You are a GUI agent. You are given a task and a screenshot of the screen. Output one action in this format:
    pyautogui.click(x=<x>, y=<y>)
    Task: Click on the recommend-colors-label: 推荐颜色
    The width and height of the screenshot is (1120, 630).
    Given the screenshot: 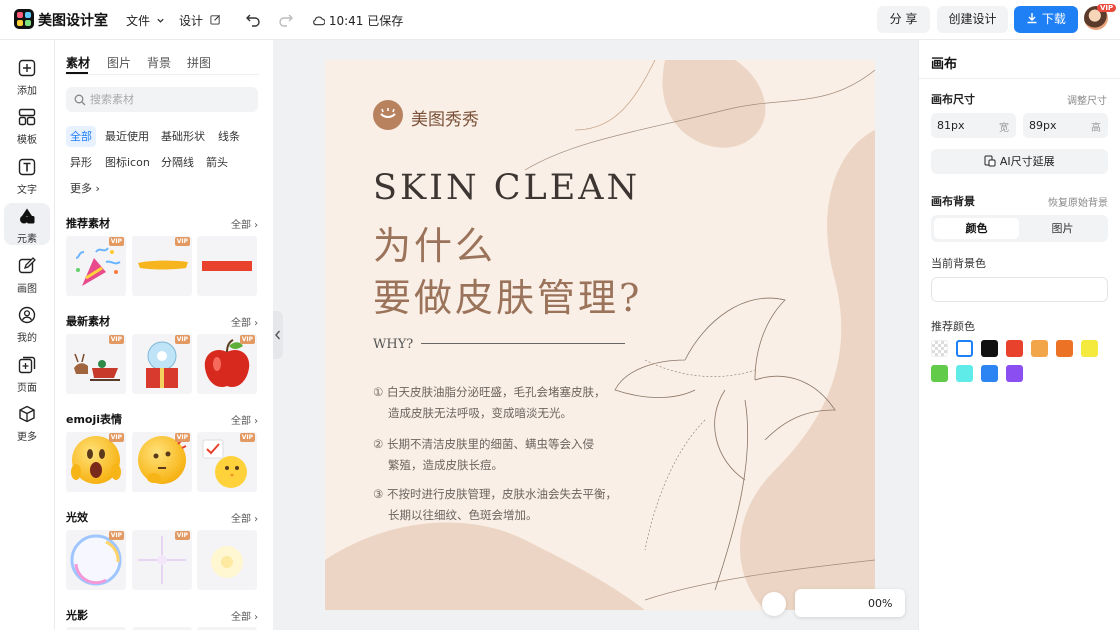 What is the action you would take?
    pyautogui.click(x=953, y=326)
    